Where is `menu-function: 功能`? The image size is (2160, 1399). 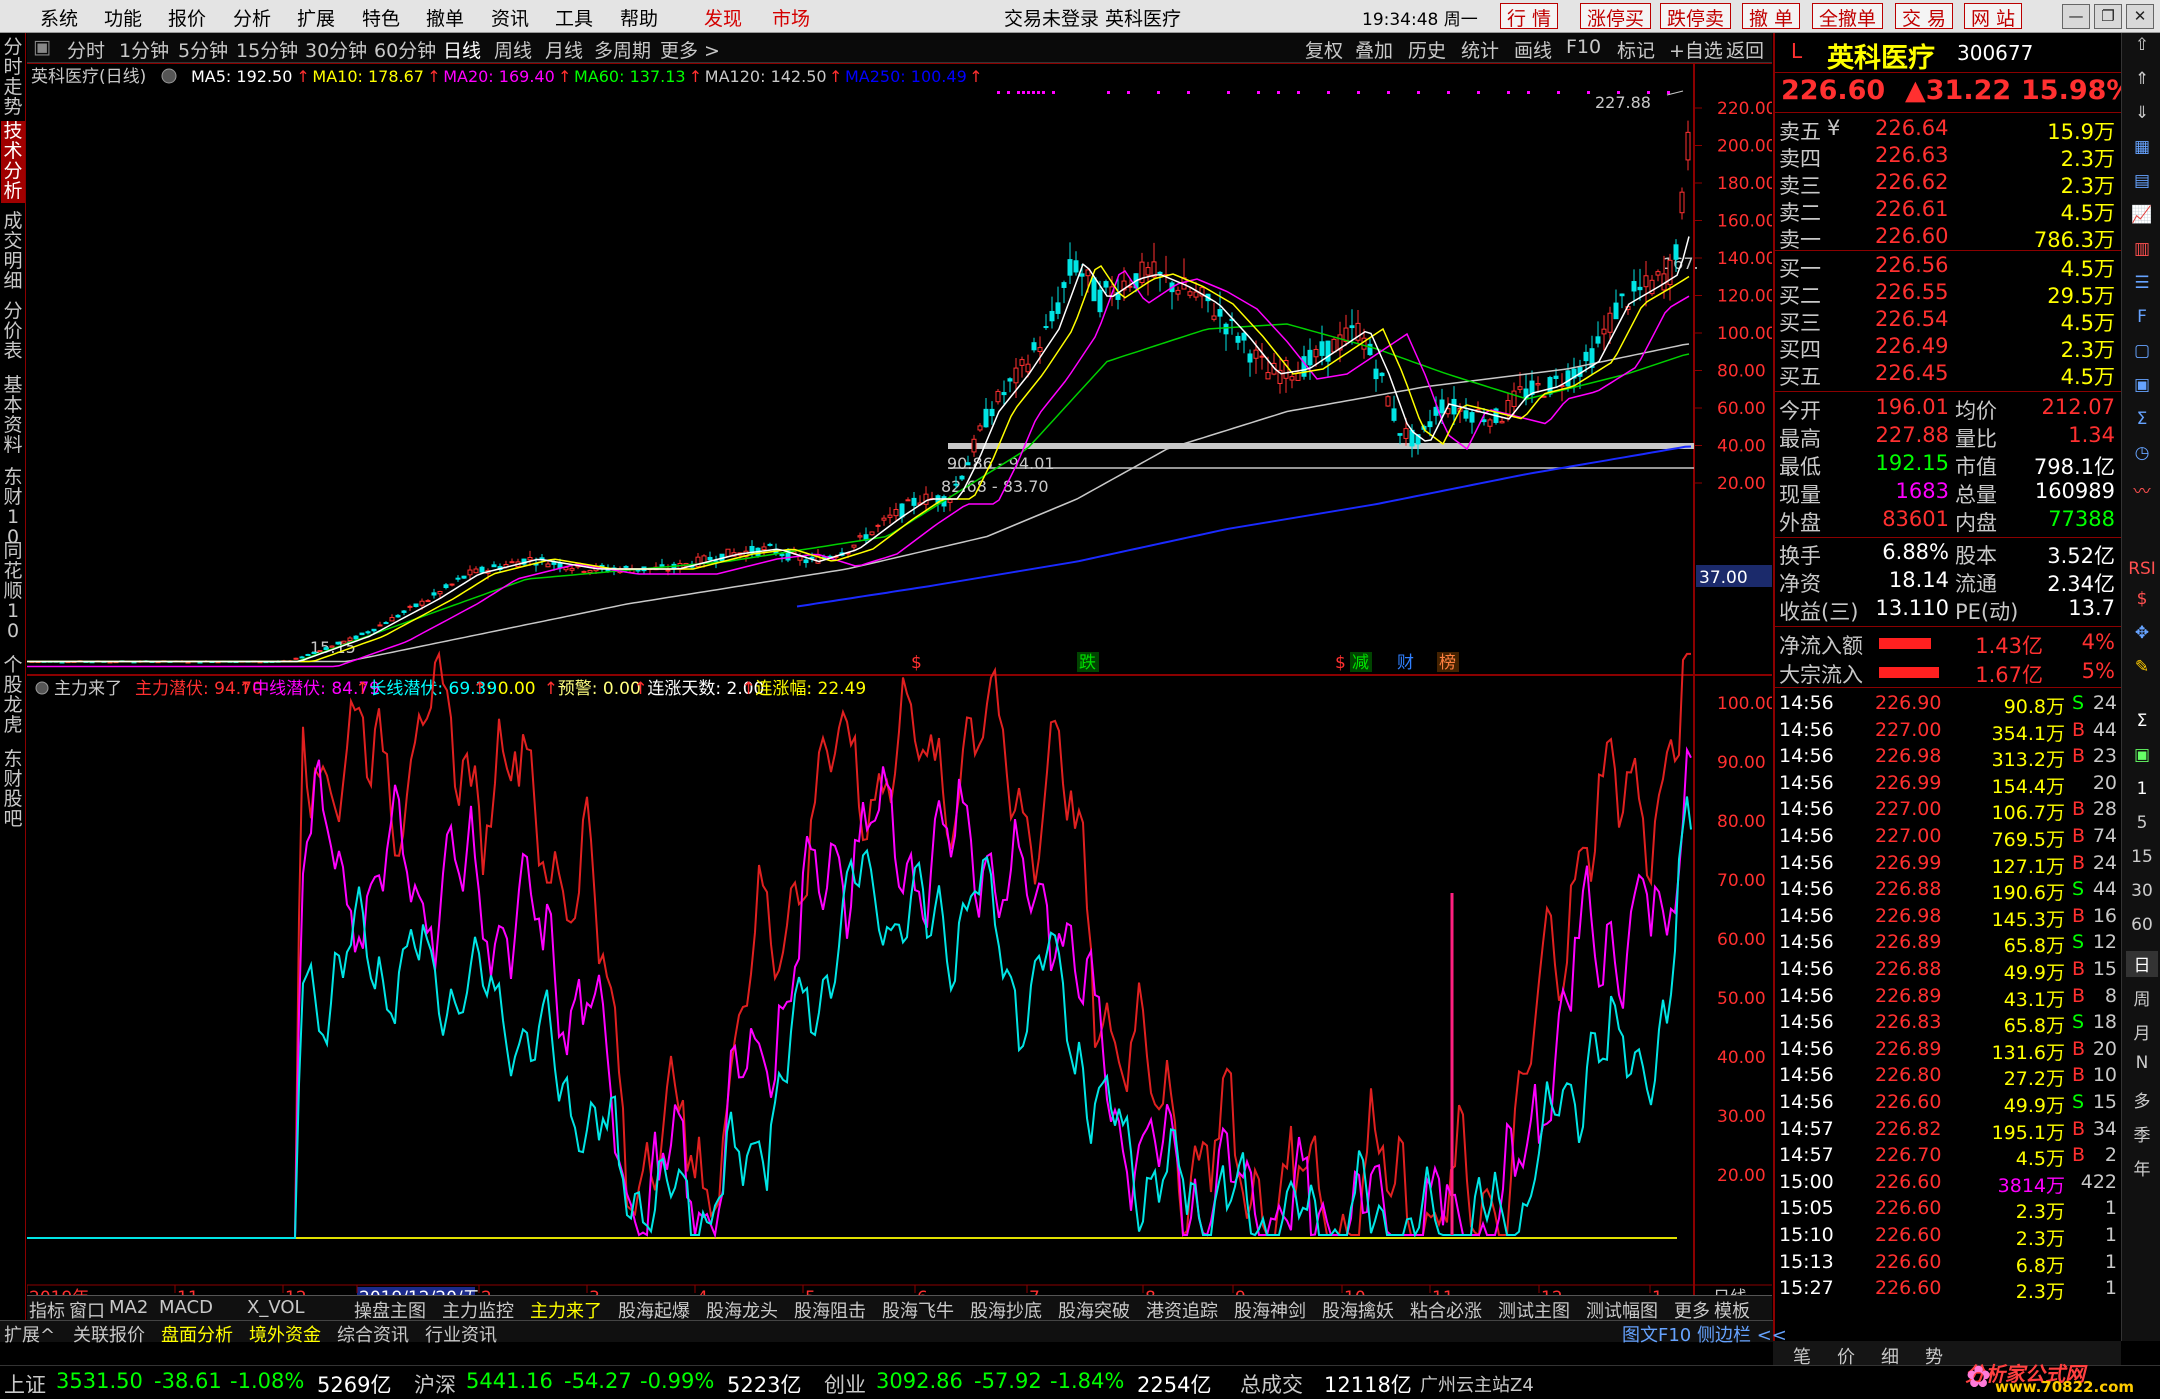
menu-function: 功能 is located at coordinates (123, 17).